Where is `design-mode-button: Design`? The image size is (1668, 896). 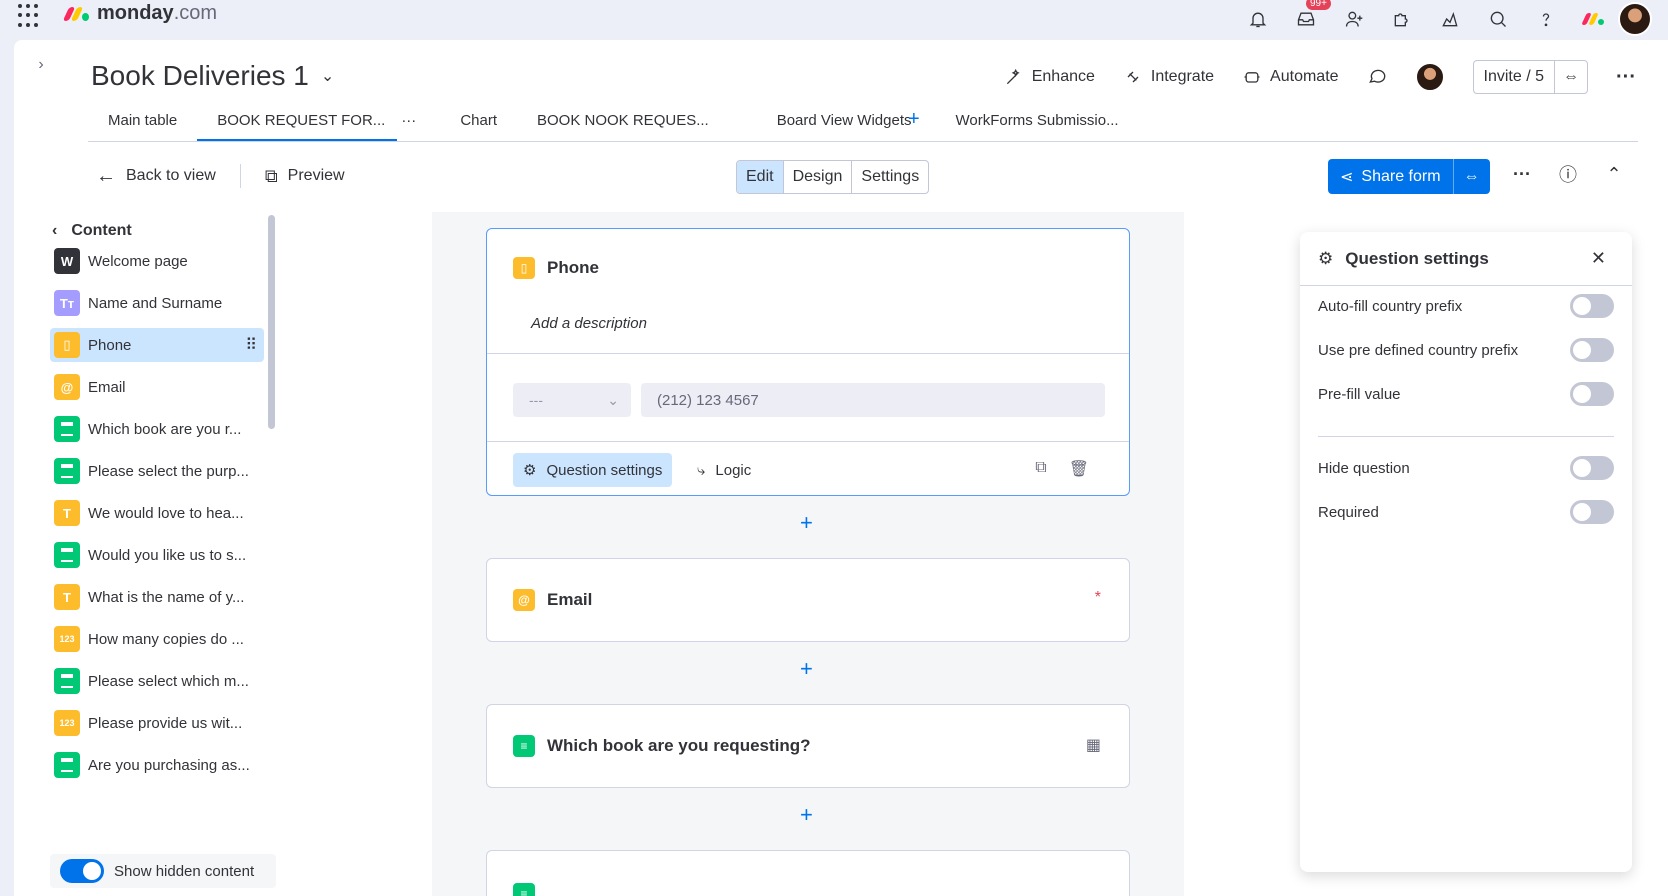 design-mode-button: Design is located at coordinates (818, 177).